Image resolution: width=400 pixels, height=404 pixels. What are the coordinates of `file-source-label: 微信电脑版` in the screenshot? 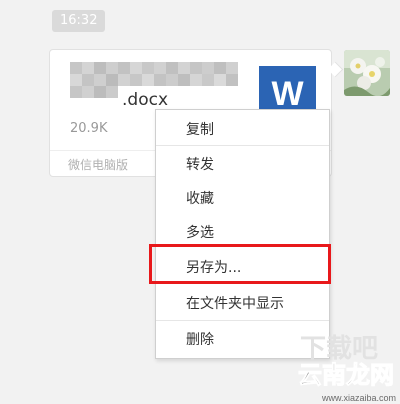 It's located at (98, 165).